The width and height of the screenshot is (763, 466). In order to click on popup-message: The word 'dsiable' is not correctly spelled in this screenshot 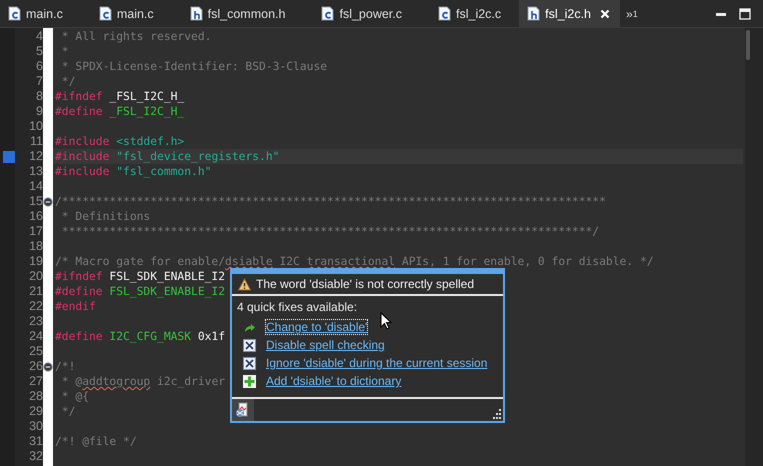, I will do `click(365, 284)`.